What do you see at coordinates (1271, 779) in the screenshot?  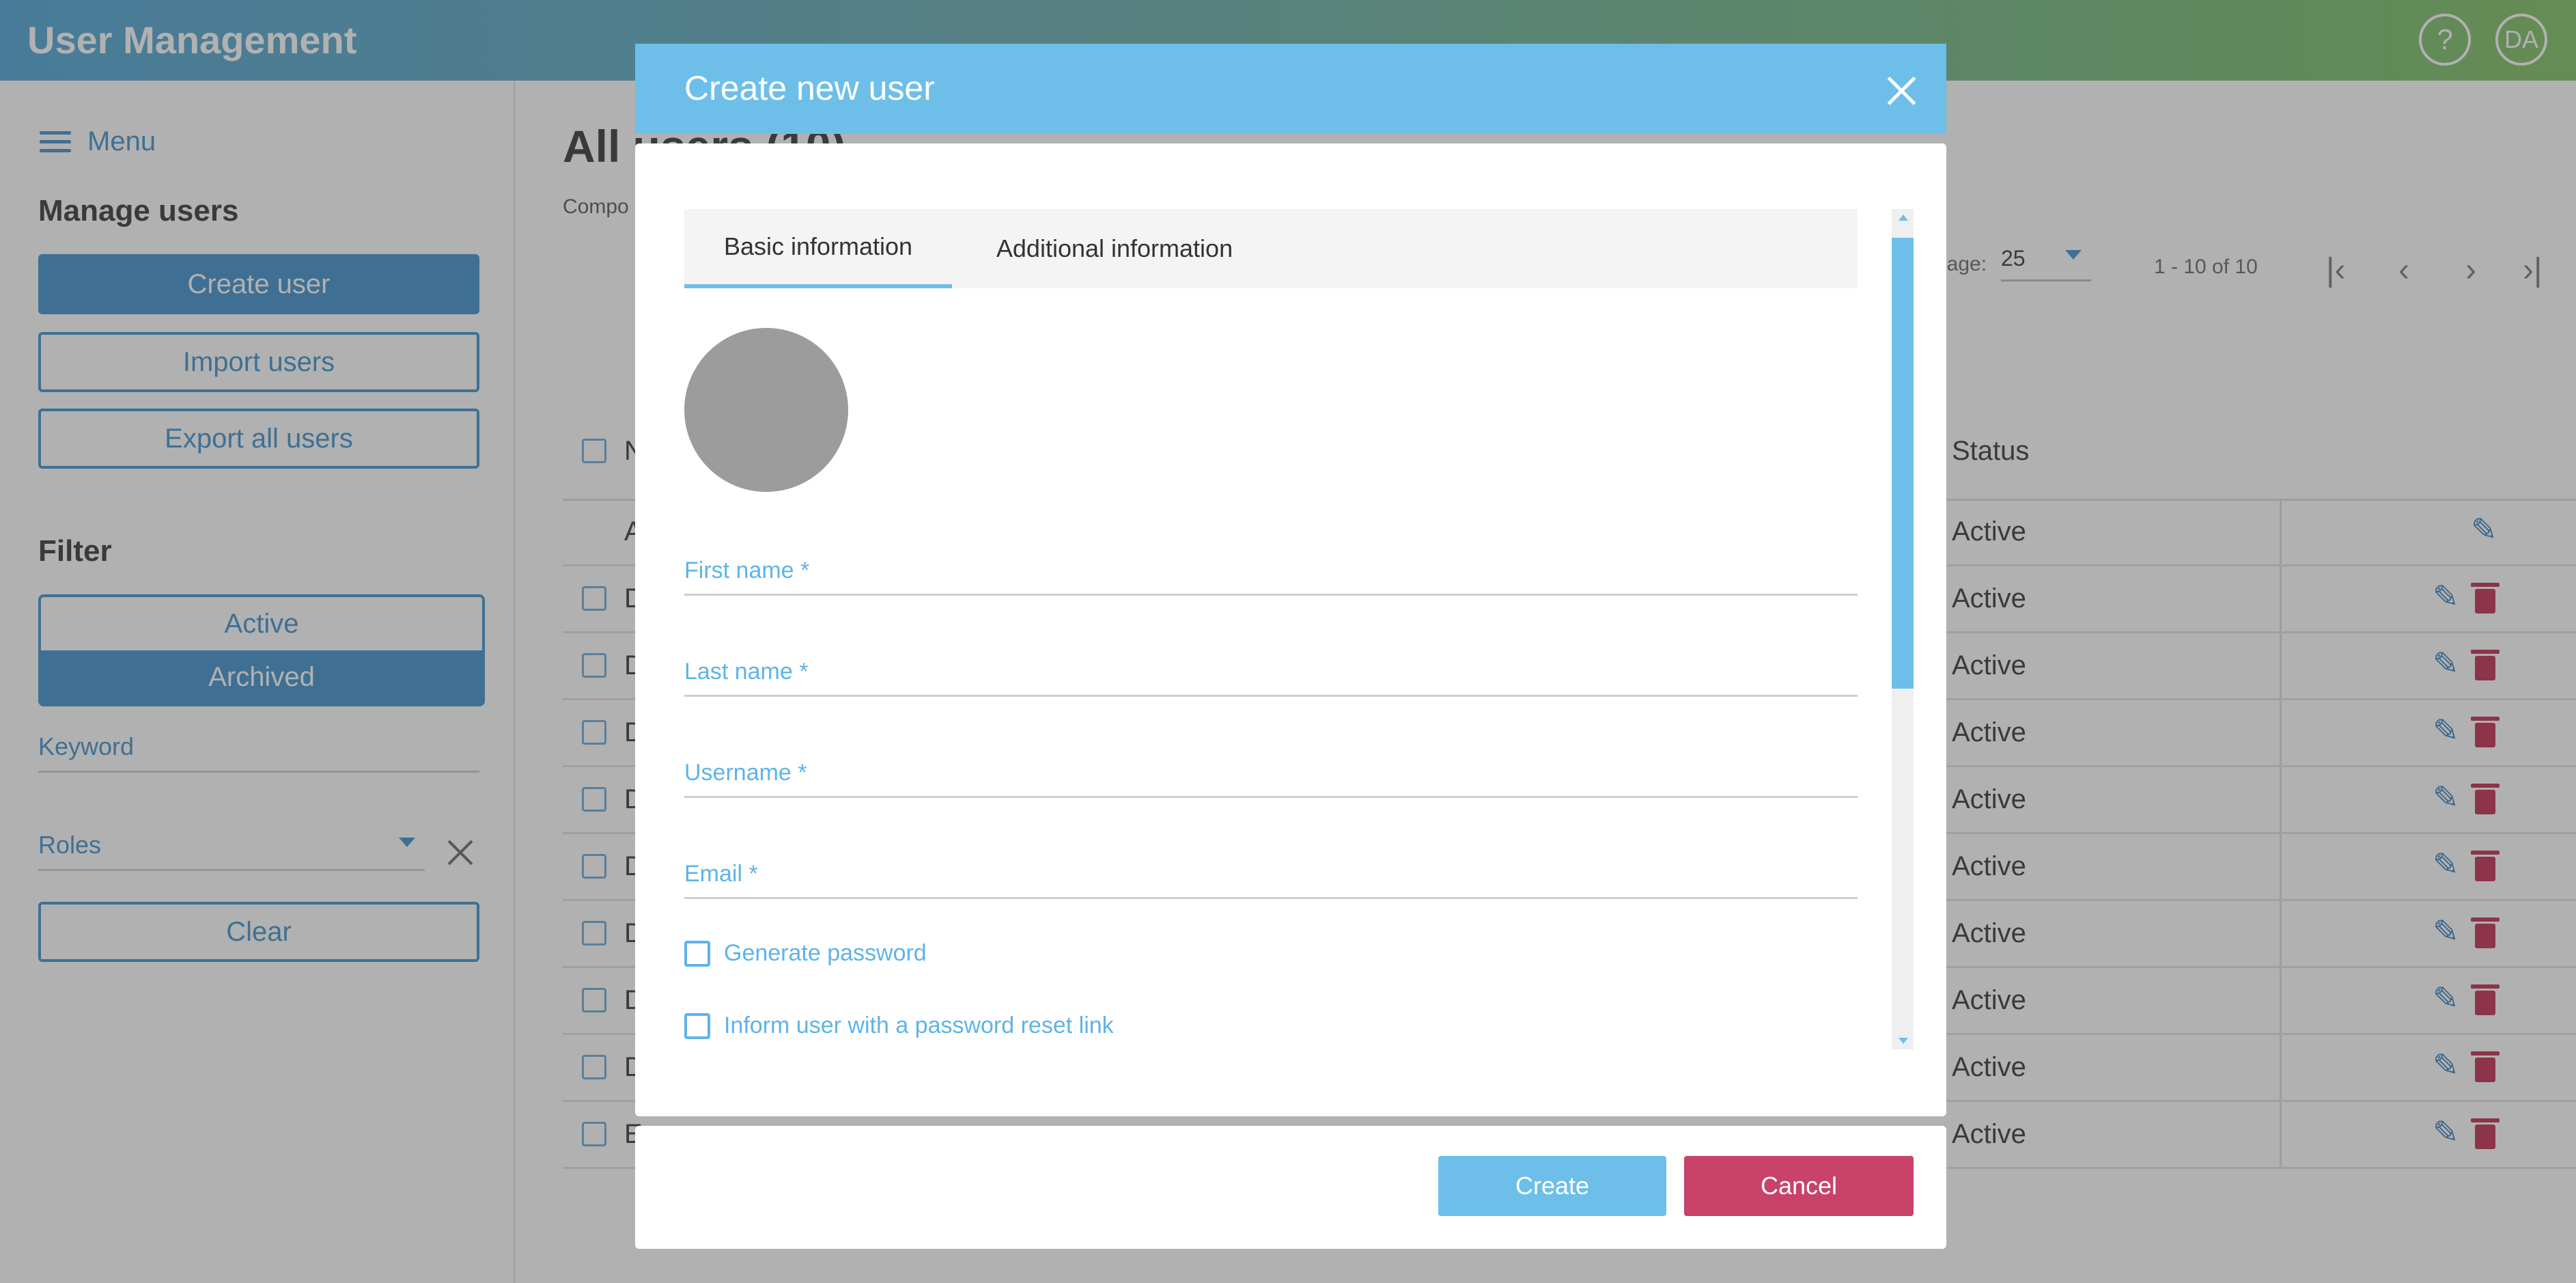 I see `username-field: Username *` at bounding box center [1271, 779].